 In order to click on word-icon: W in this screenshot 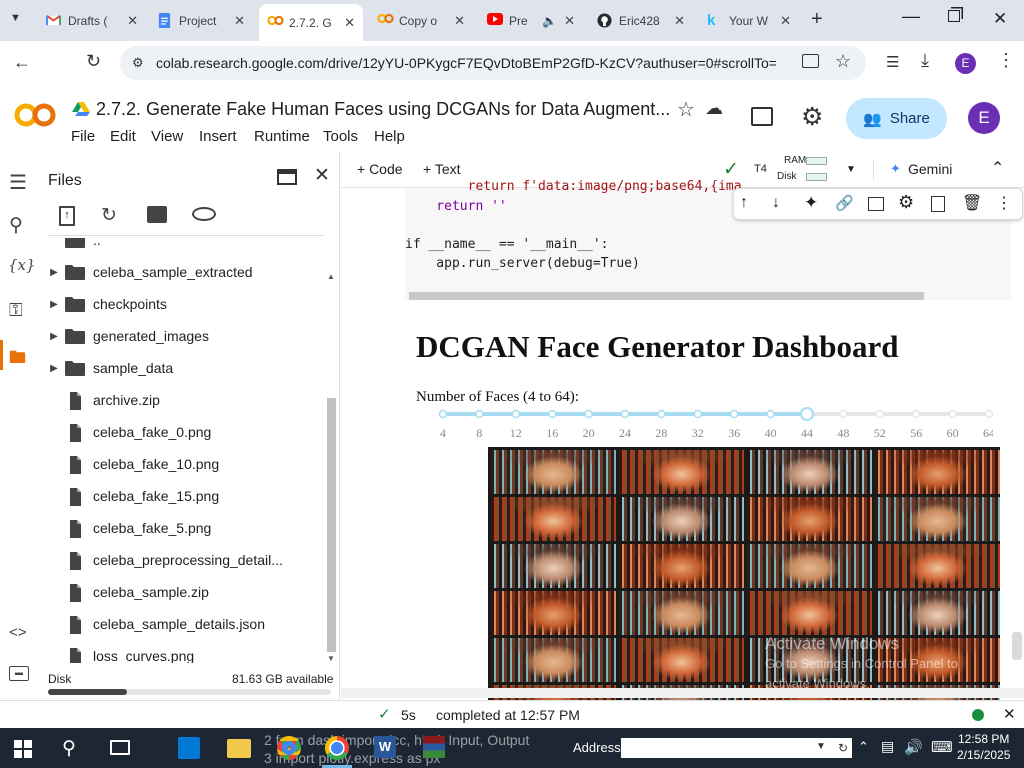, I will do `click(385, 747)`.